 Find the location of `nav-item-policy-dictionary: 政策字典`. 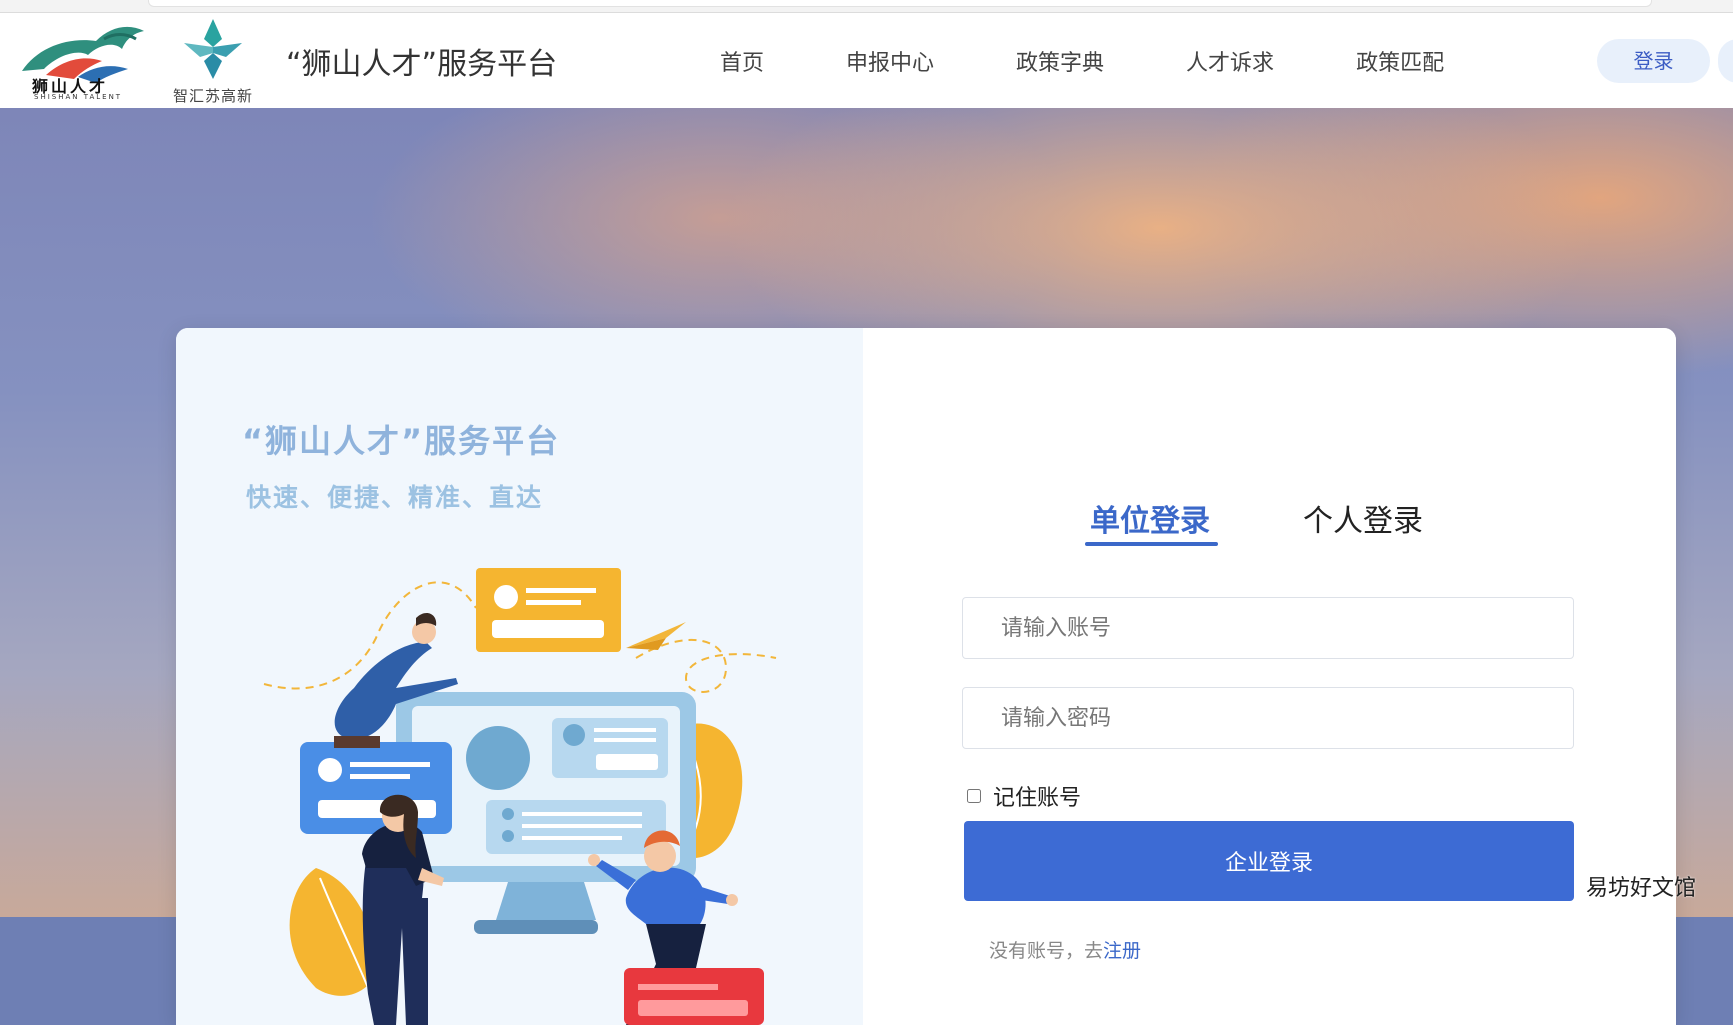

nav-item-policy-dictionary: 政策字典 is located at coordinates (1060, 61).